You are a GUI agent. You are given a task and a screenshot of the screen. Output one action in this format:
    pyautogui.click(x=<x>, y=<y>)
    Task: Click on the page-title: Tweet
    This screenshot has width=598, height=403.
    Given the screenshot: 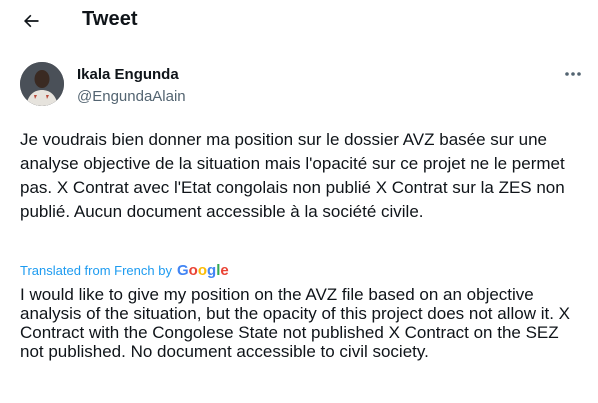 What is the action you would take?
    pyautogui.click(x=110, y=19)
    